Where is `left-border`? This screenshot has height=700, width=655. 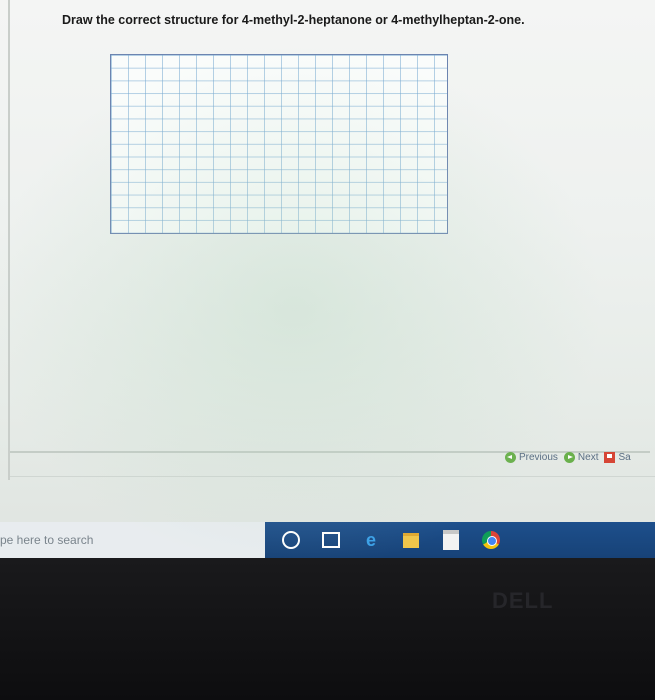 left-border is located at coordinates (9, 240).